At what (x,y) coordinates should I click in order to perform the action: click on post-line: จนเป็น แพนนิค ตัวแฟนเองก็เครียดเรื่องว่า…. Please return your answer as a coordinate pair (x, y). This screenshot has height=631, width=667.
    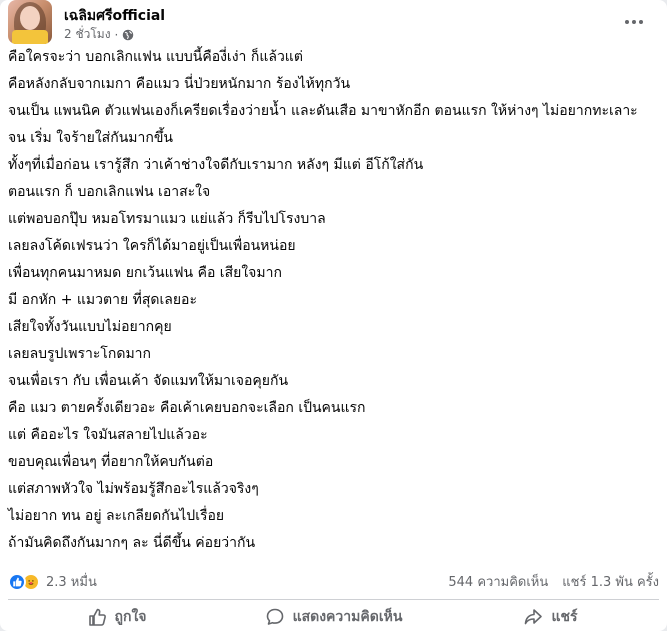
    Looking at the image, I should click on (323, 111).